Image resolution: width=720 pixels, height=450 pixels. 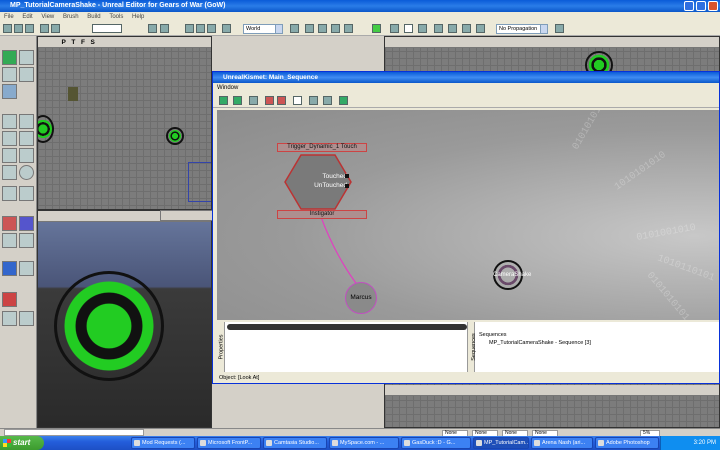 What do you see at coordinates (7, 28) in the screenshot?
I see `new-icon` at bounding box center [7, 28].